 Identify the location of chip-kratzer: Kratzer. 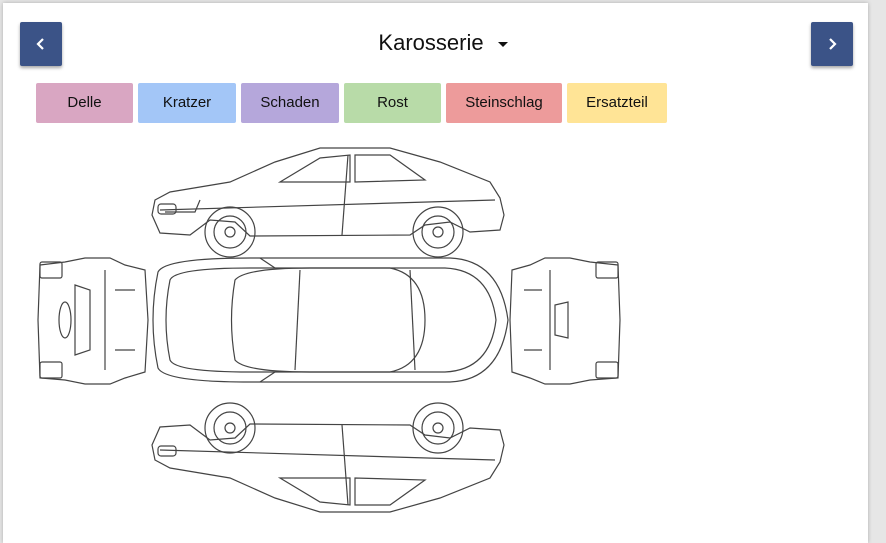
(187, 103).